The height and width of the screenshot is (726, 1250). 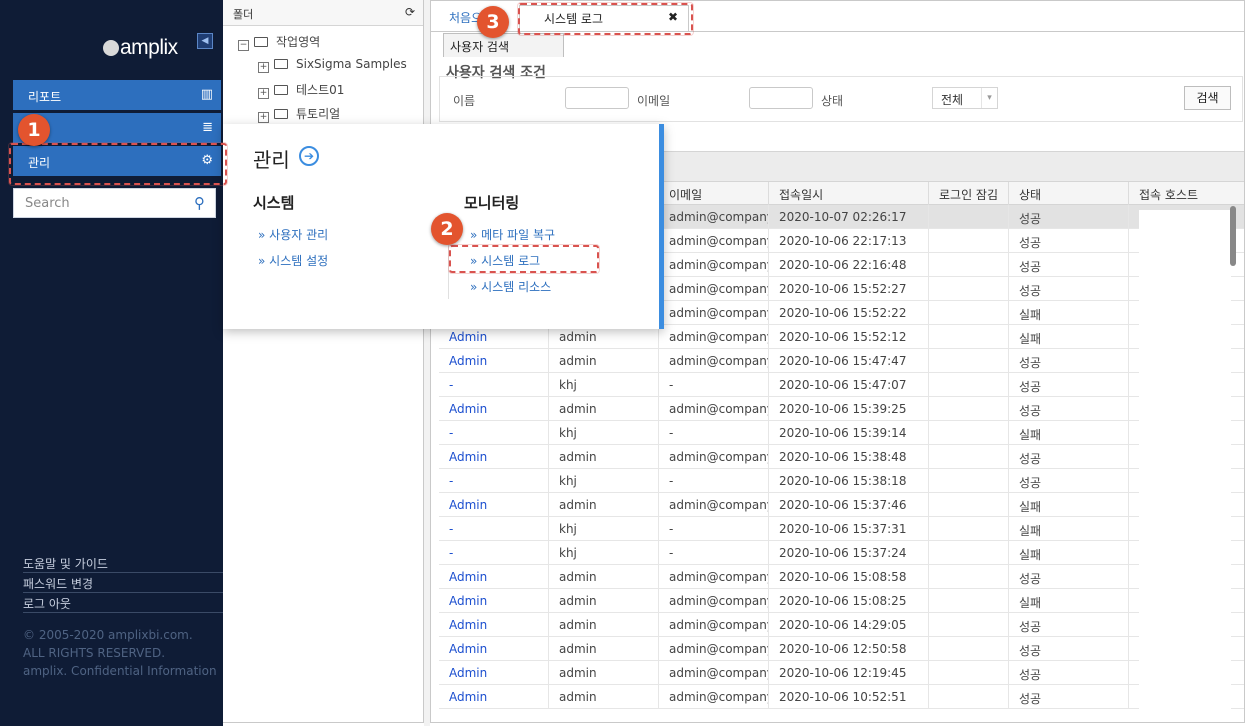 I want to click on arrow-right-icon: ➔, so click(x=309, y=156).